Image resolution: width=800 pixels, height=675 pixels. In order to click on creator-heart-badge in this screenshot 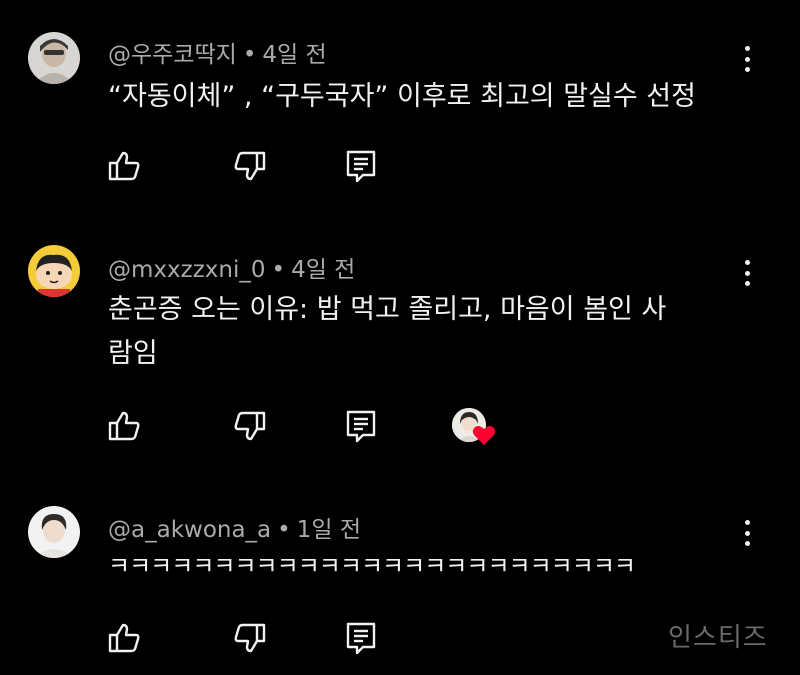, I will do `click(474, 428)`.